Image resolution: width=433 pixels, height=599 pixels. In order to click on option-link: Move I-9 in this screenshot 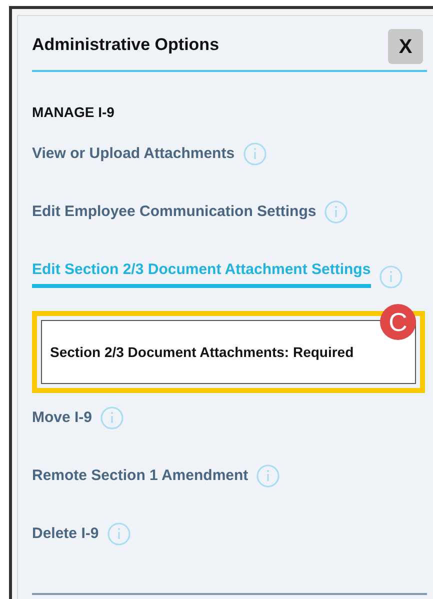, I will do `click(62, 421)`.